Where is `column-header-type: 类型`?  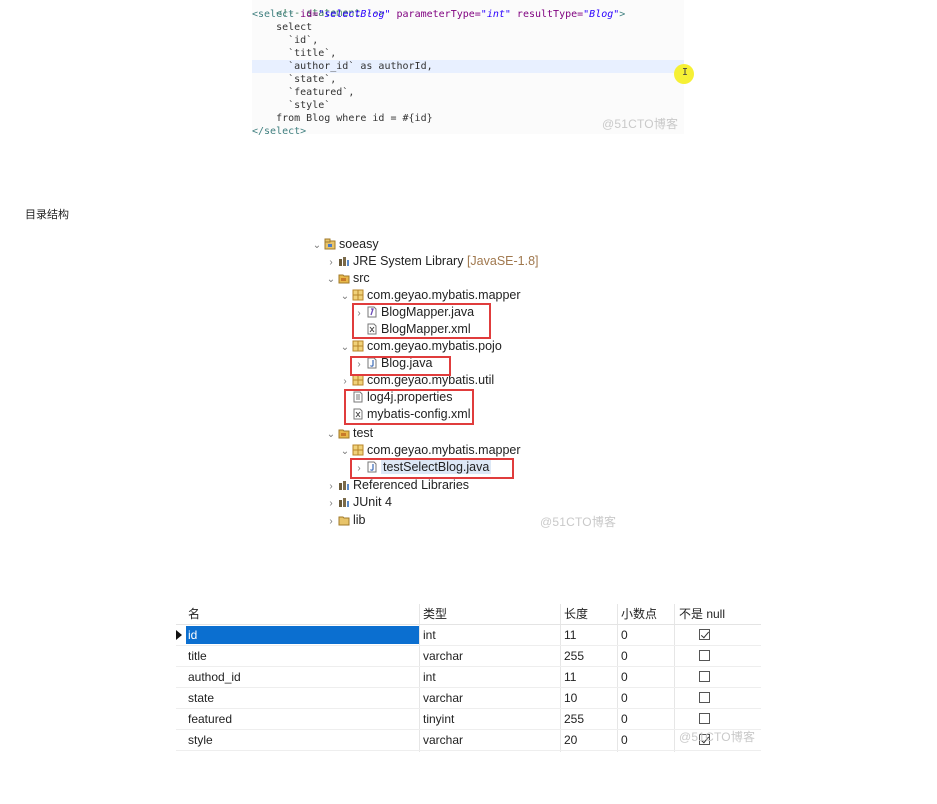
column-header-type: 类型 is located at coordinates (435, 614).